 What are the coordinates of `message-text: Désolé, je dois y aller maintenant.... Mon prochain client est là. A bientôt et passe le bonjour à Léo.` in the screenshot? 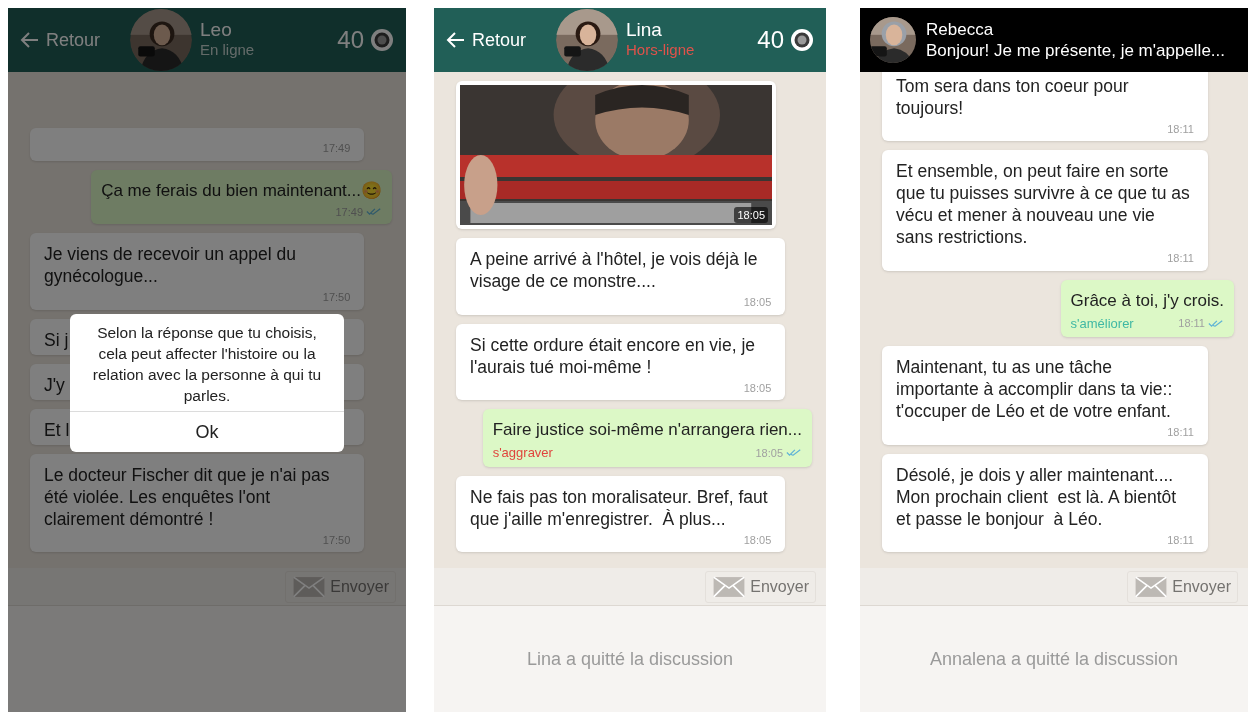 It's located at (1037, 496).